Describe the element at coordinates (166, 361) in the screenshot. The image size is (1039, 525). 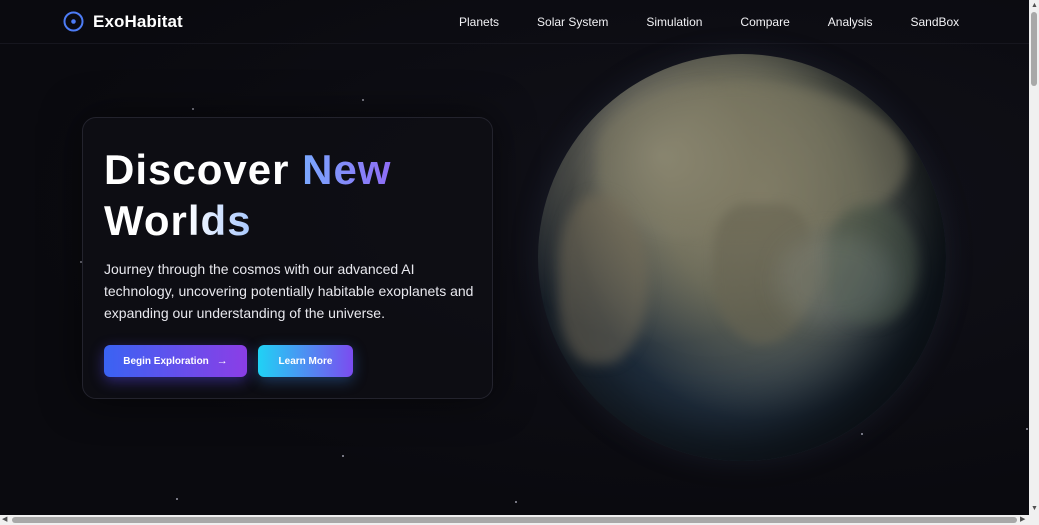
I see `begin-exploration-label: Begin Exploration` at that location.